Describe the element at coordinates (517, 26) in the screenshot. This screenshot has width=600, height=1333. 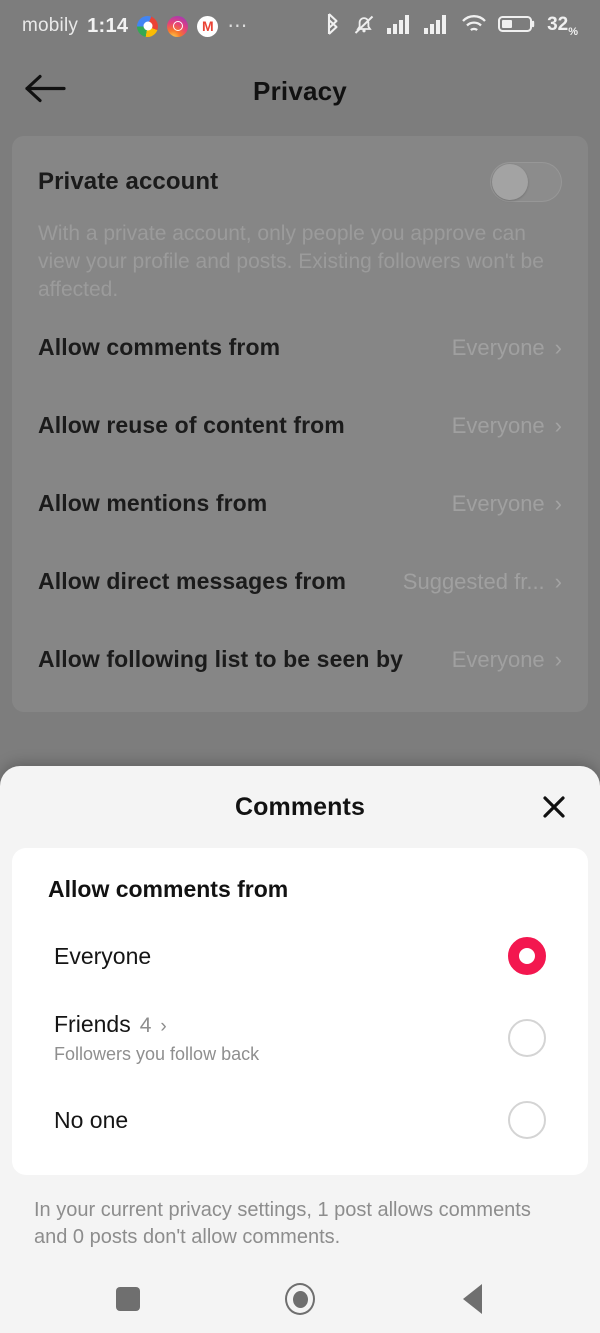
I see `battery-icon` at that location.